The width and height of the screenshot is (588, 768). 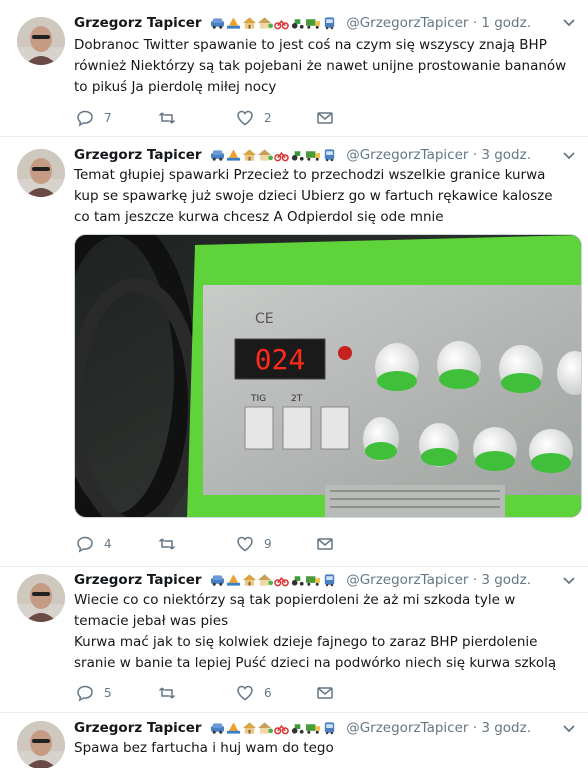 I want to click on display-readout: 024, so click(x=280, y=359).